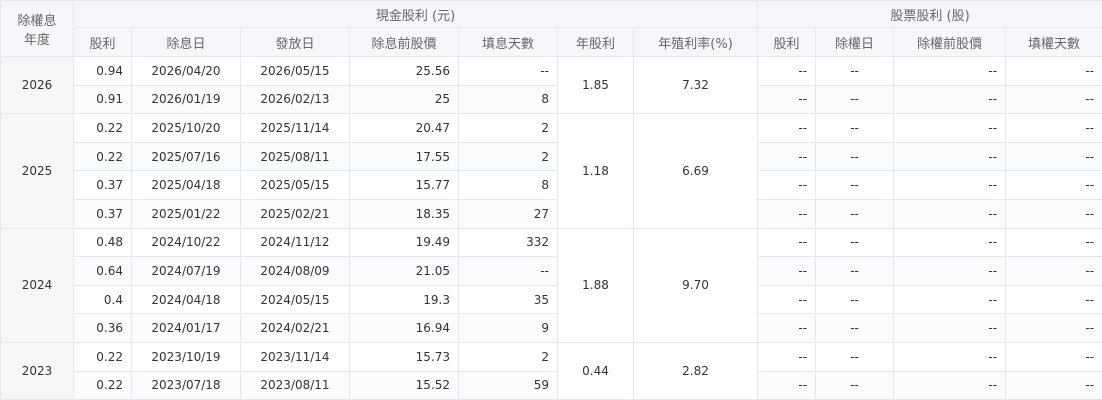 This screenshot has width=1102, height=400. I want to click on payment-date-cell: 2026/02/13, so click(295, 99).